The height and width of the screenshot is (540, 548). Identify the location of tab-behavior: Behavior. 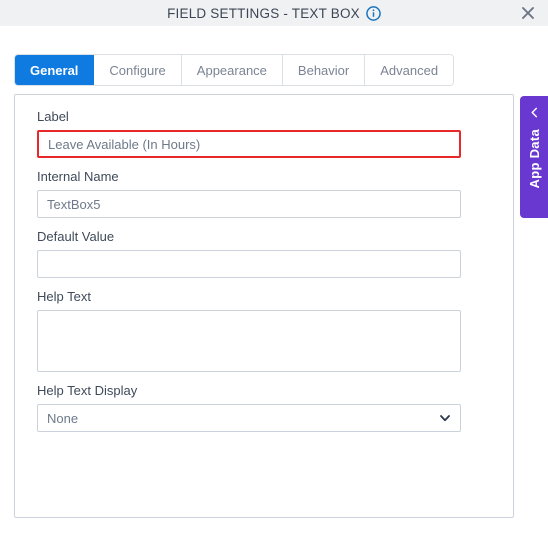
(324, 70).